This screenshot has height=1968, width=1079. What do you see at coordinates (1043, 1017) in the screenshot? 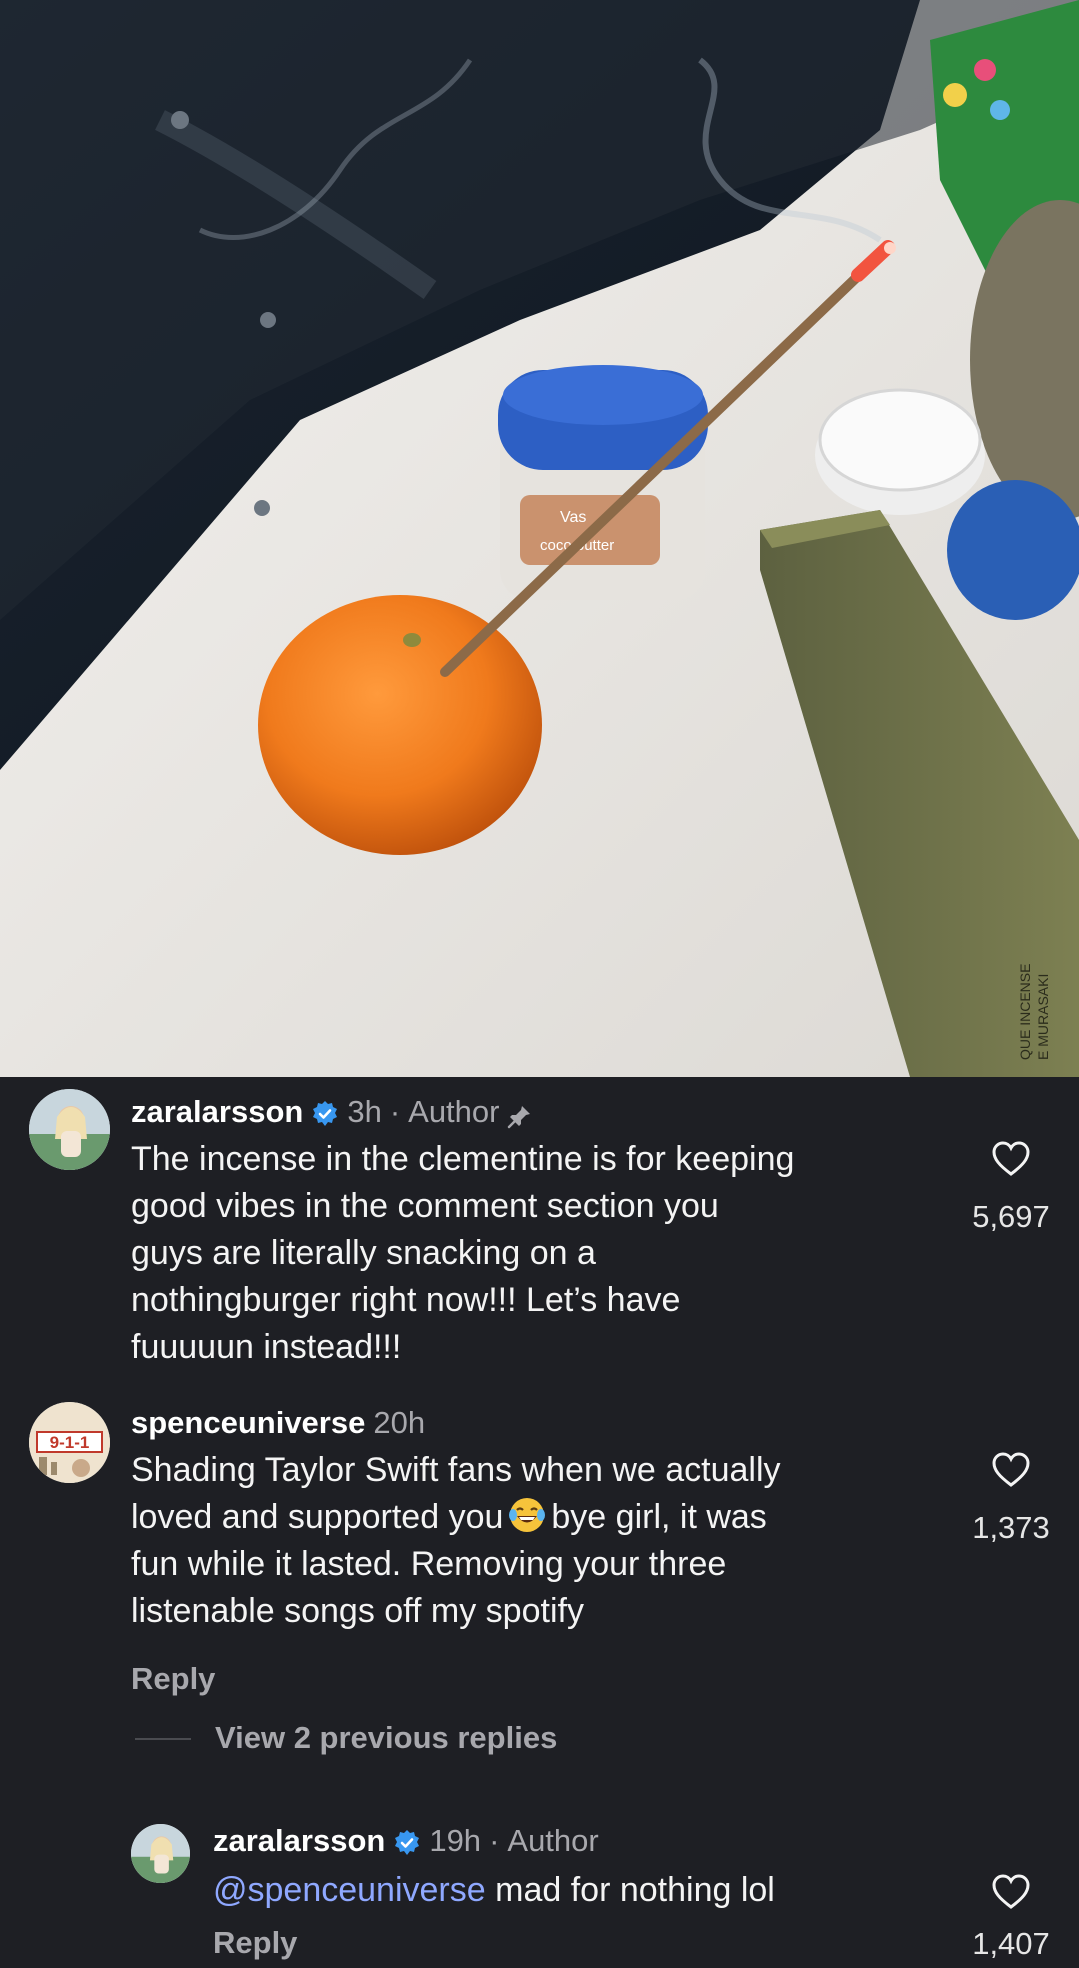
I see `box-text-2: E MURASAKI` at bounding box center [1043, 1017].